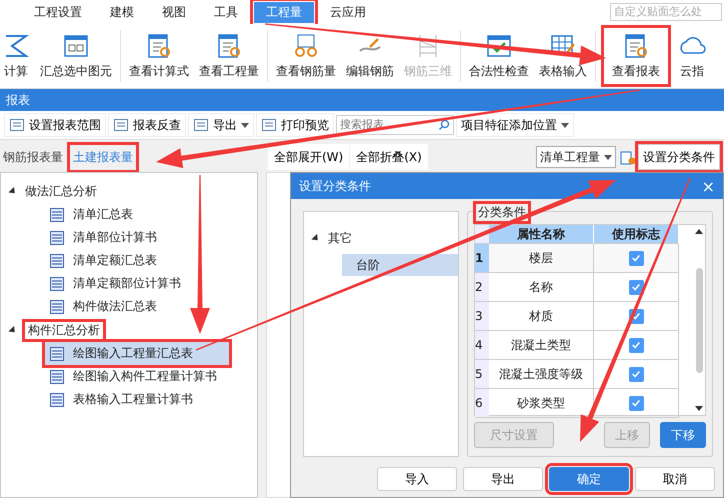 This screenshot has width=724, height=498. Describe the element at coordinates (636, 56) in the screenshot. I see `ribbon-button: 查看报表` at that location.